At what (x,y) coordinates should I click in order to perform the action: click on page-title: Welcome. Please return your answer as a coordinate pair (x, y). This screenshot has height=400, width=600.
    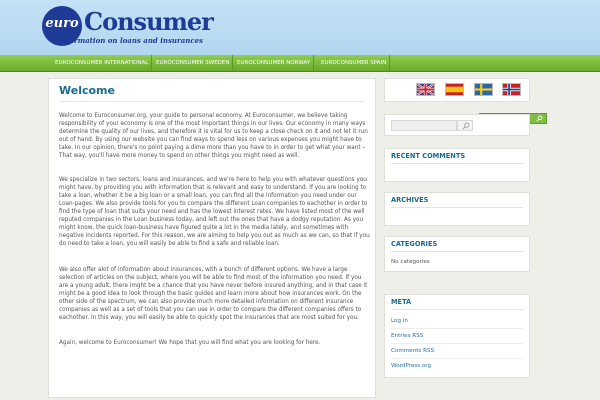
    Looking at the image, I should click on (87, 90).